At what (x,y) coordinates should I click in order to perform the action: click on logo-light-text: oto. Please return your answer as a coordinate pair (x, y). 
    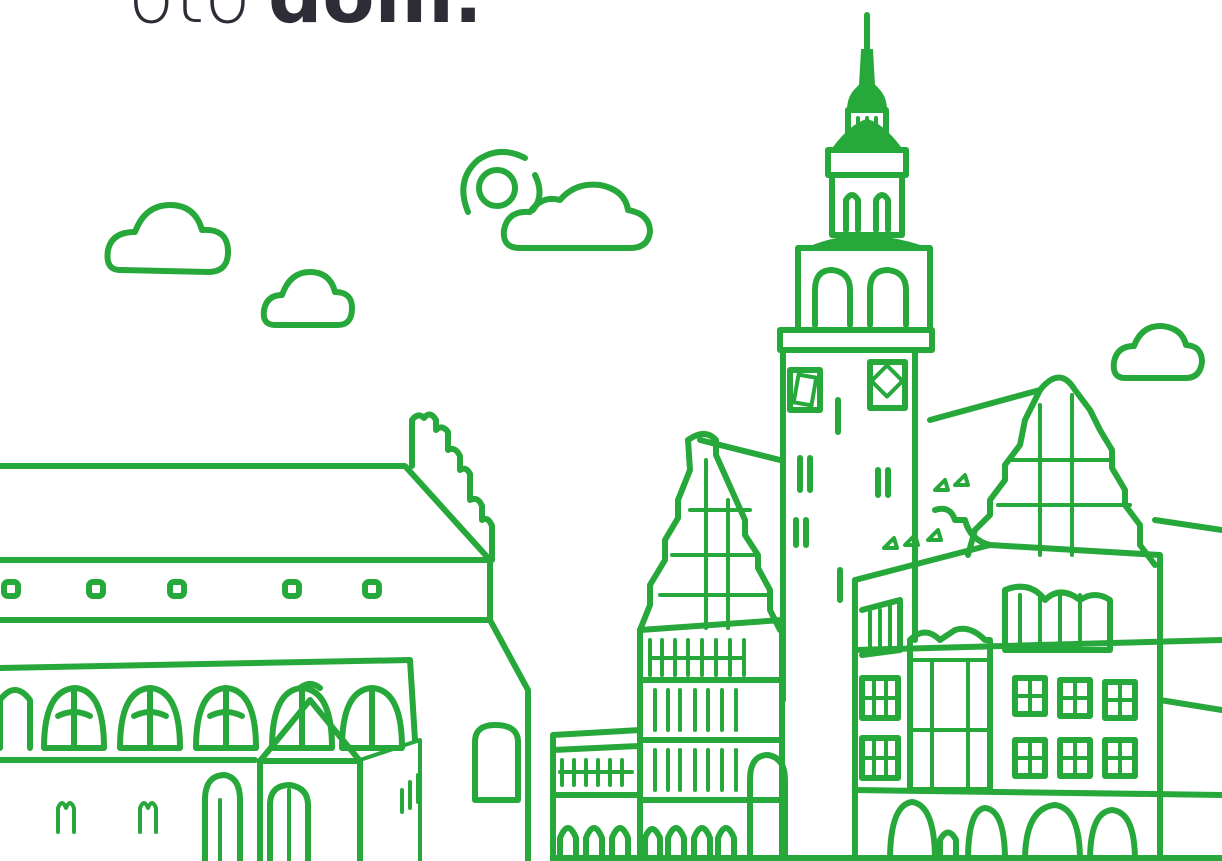
    Looking at the image, I should click on (189, 20).